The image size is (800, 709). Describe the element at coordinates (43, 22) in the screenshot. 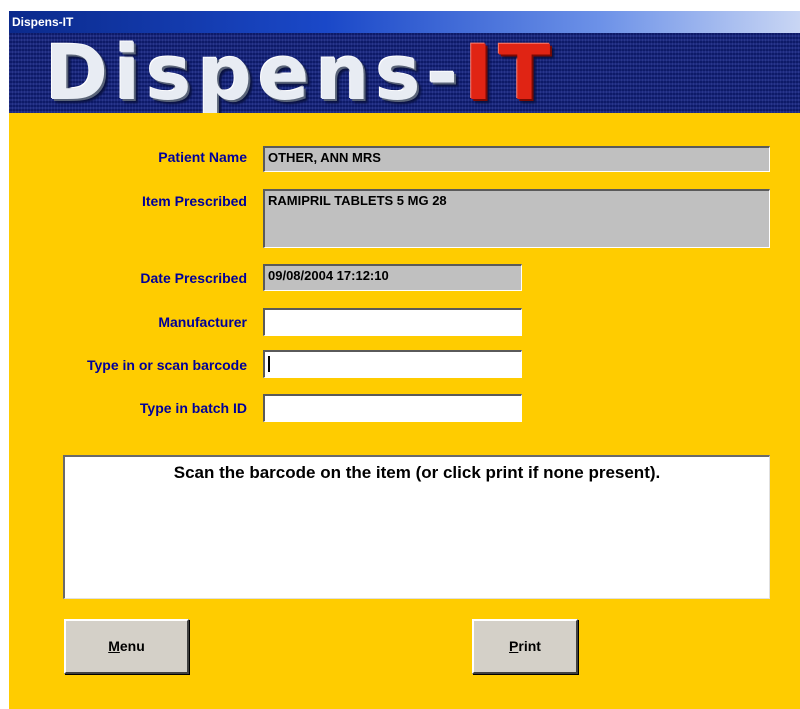

I see `window-title: Dispens-IT` at that location.